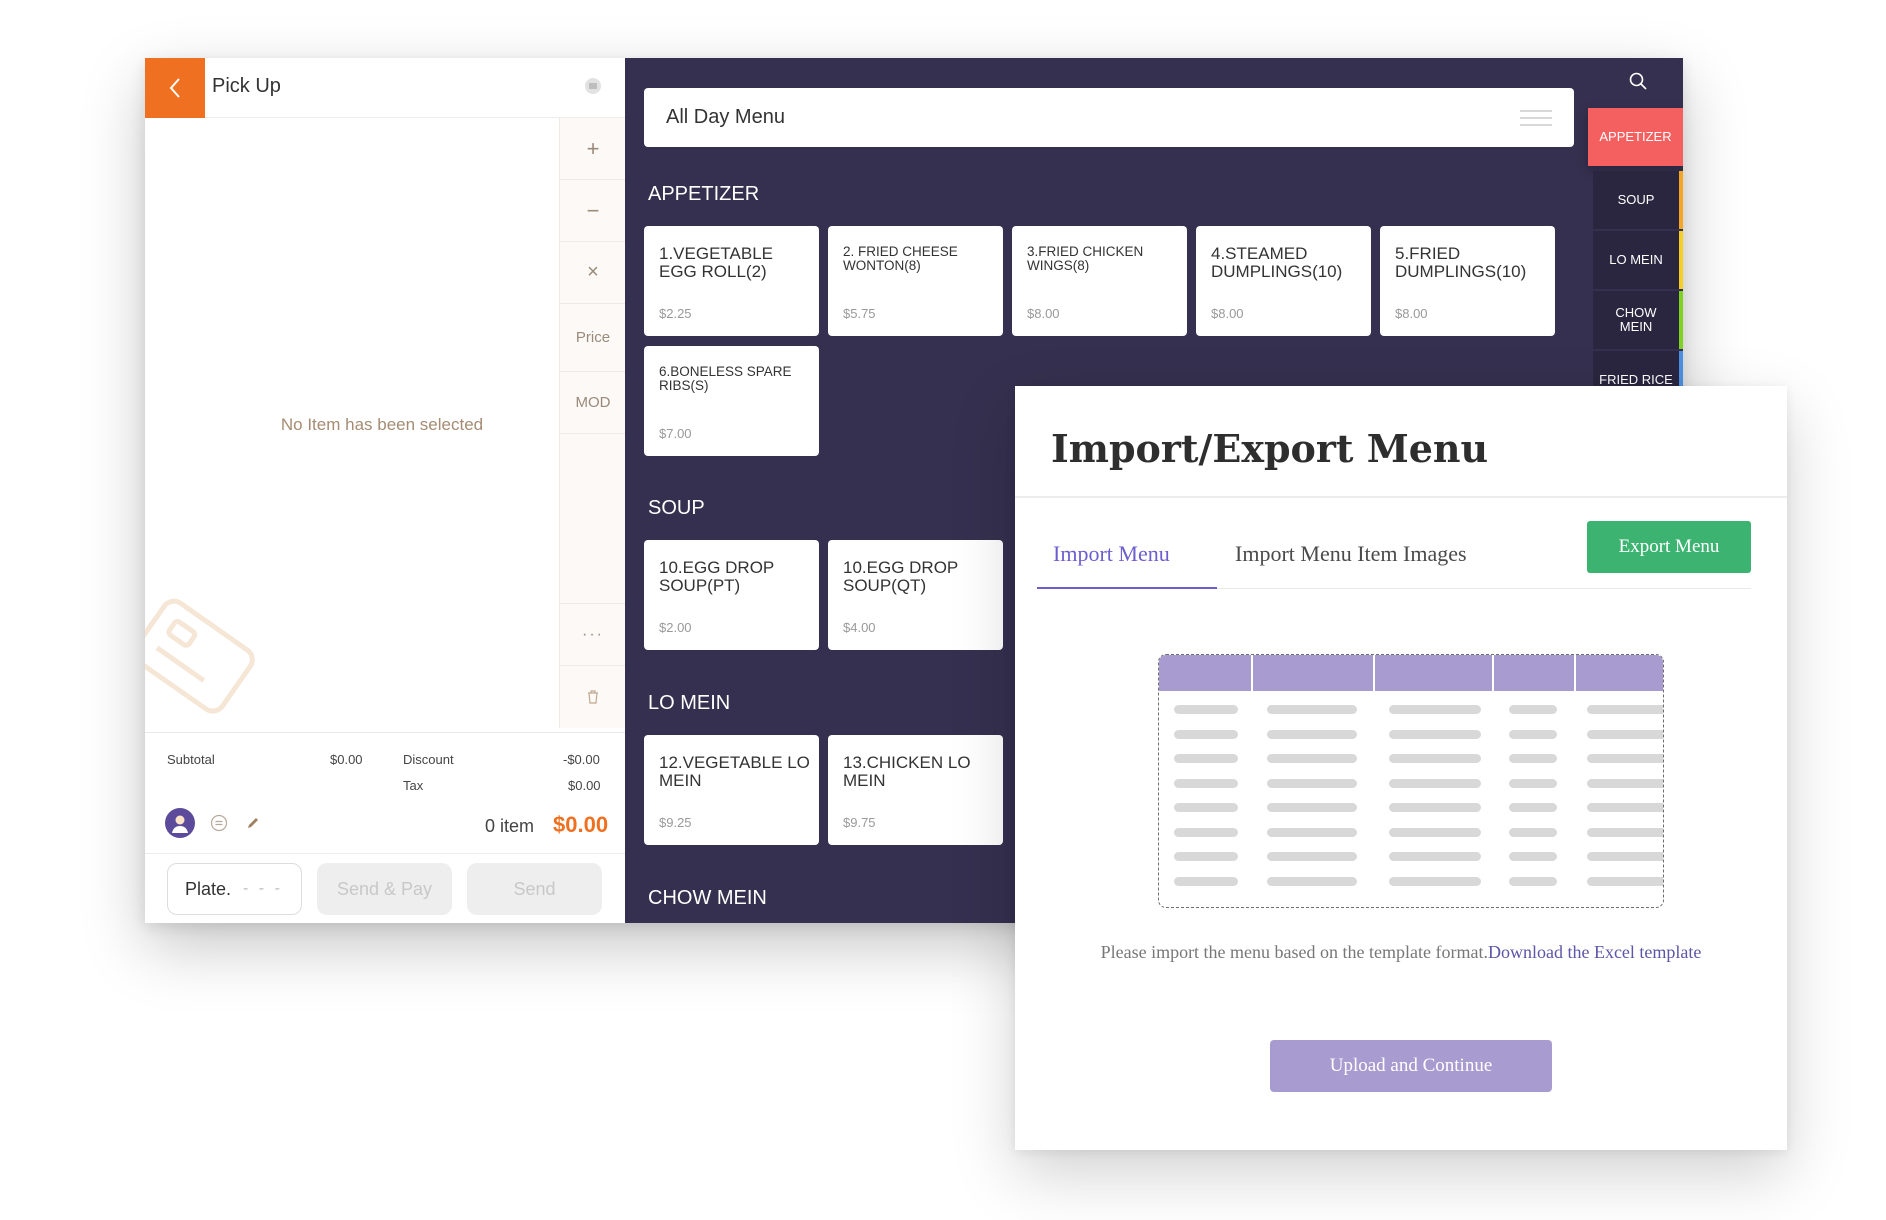 Image resolution: width=1886 pixels, height=1220 pixels. Describe the element at coordinates (1636, 379) in the screenshot. I see `category-label: FRIED RICE` at that location.